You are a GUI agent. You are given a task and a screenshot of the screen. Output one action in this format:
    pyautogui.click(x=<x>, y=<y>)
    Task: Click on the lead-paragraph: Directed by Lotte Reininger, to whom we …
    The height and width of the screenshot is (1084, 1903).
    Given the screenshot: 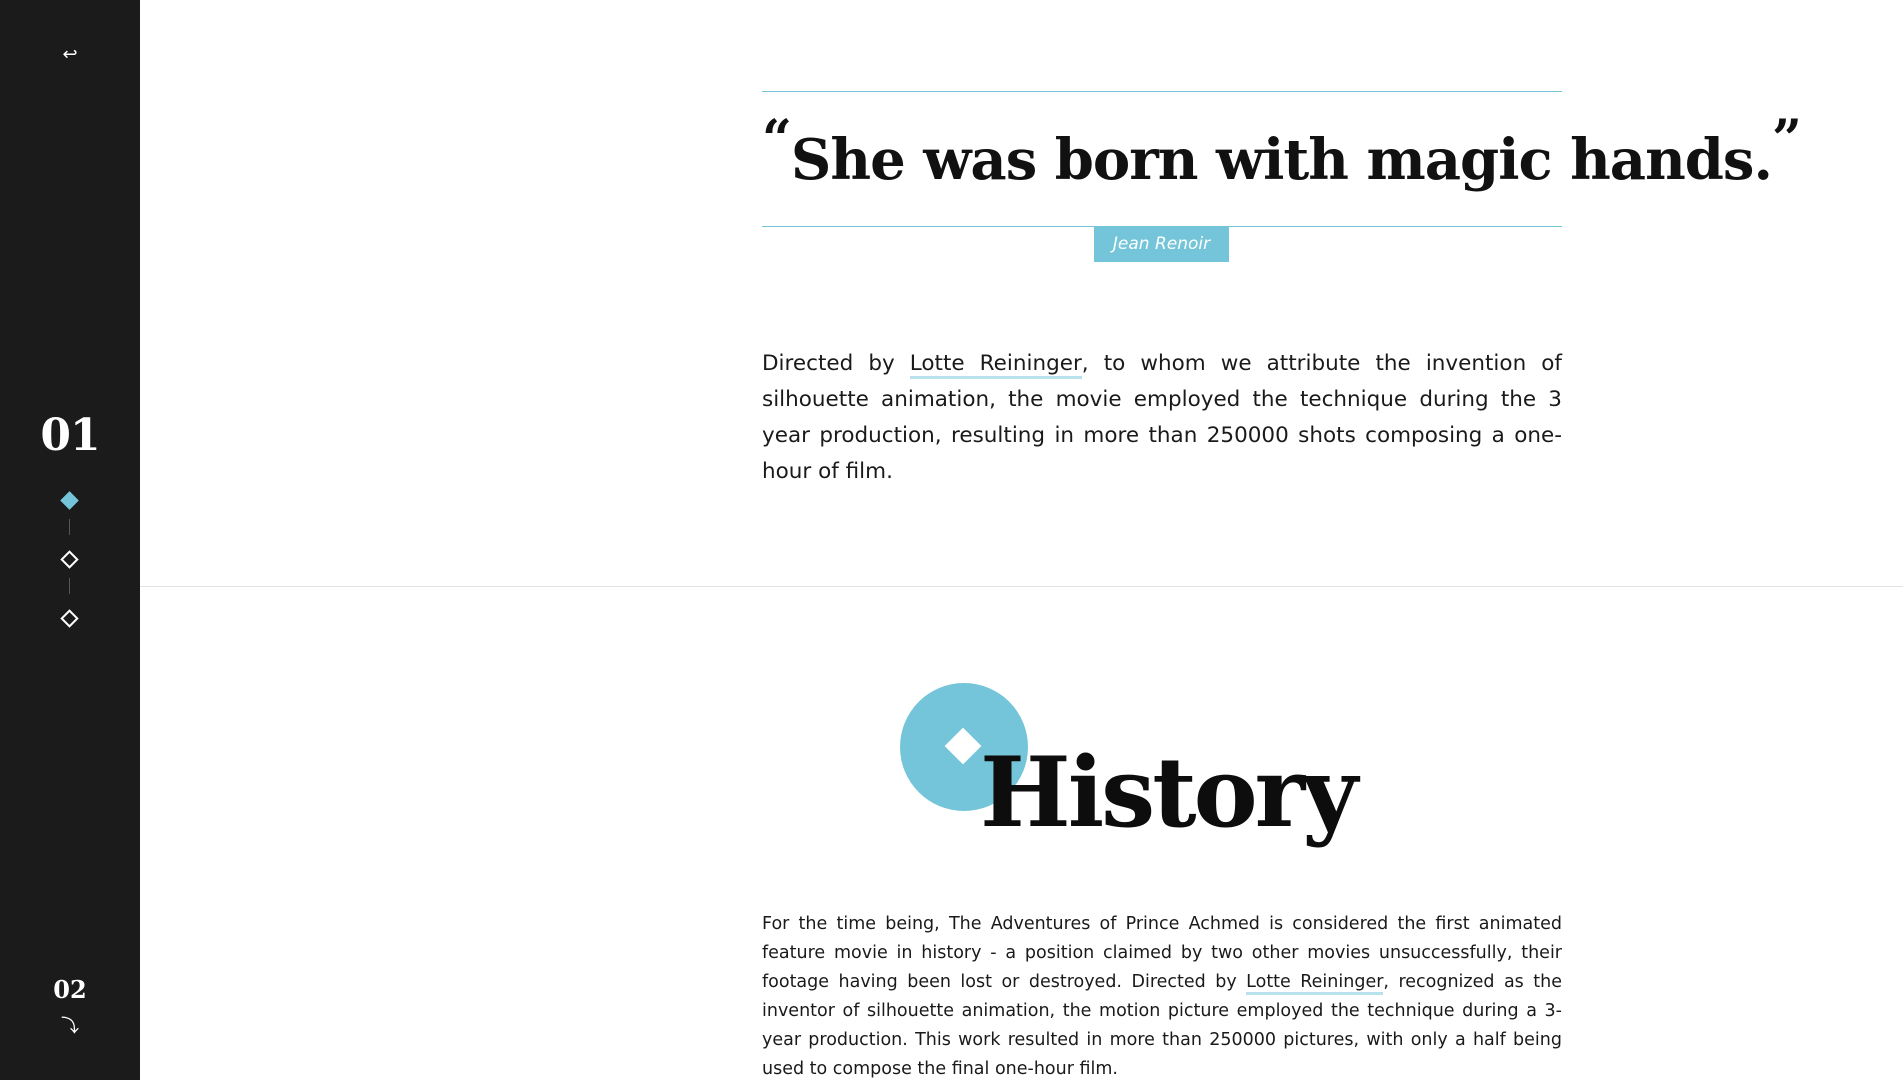 What is the action you would take?
    pyautogui.click(x=1162, y=418)
    